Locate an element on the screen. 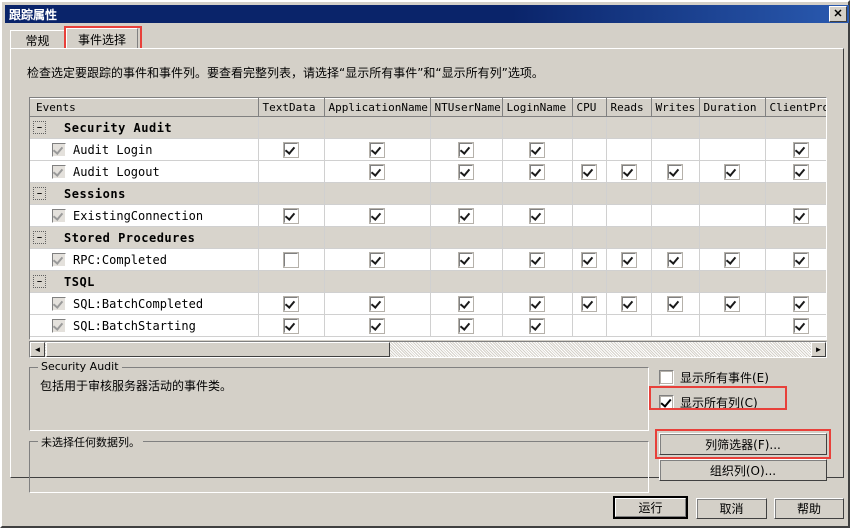 The height and width of the screenshot is (528, 850). grid-group-name-cell: – Security Audit is located at coordinates (144, 127).